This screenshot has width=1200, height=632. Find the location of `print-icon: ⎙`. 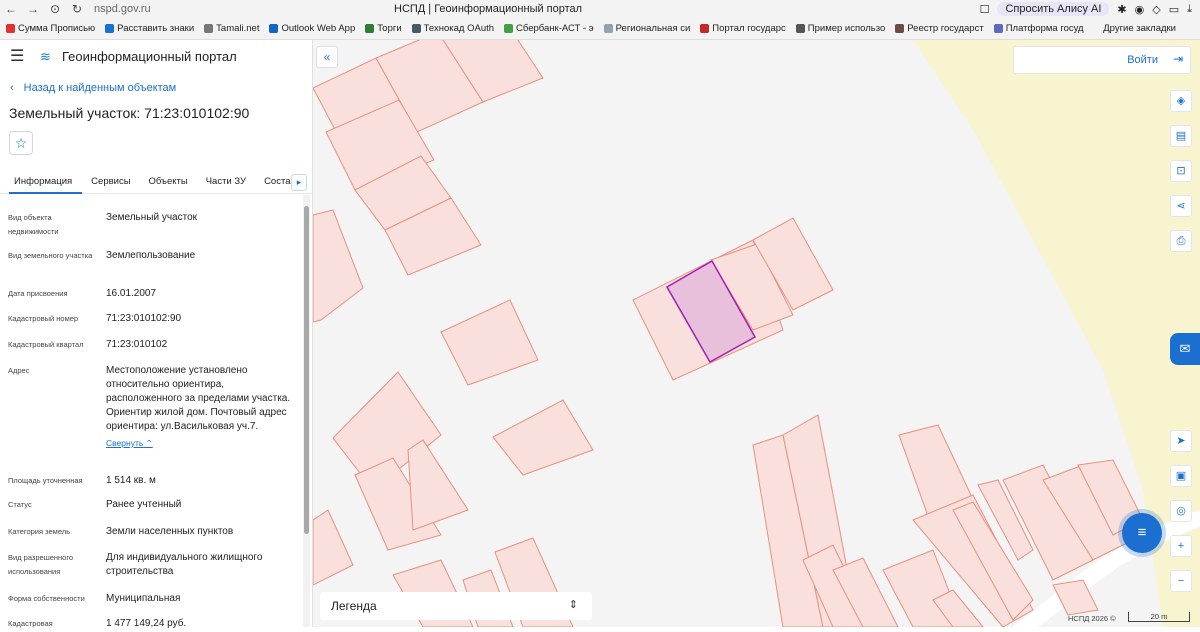

print-icon: ⎙ is located at coordinates (1181, 241).